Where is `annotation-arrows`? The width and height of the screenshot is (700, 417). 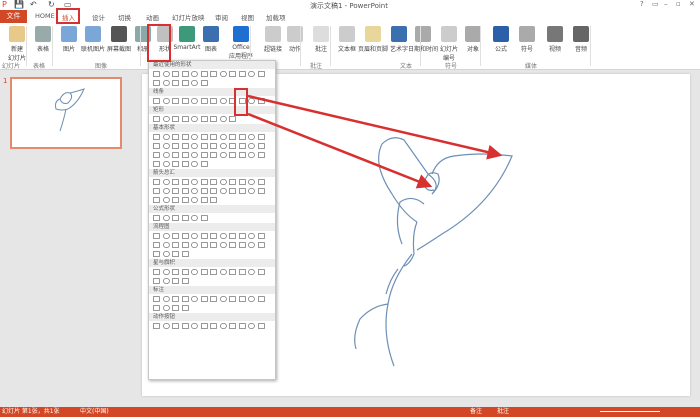 annotation-arrows is located at coordinates (375, 141).